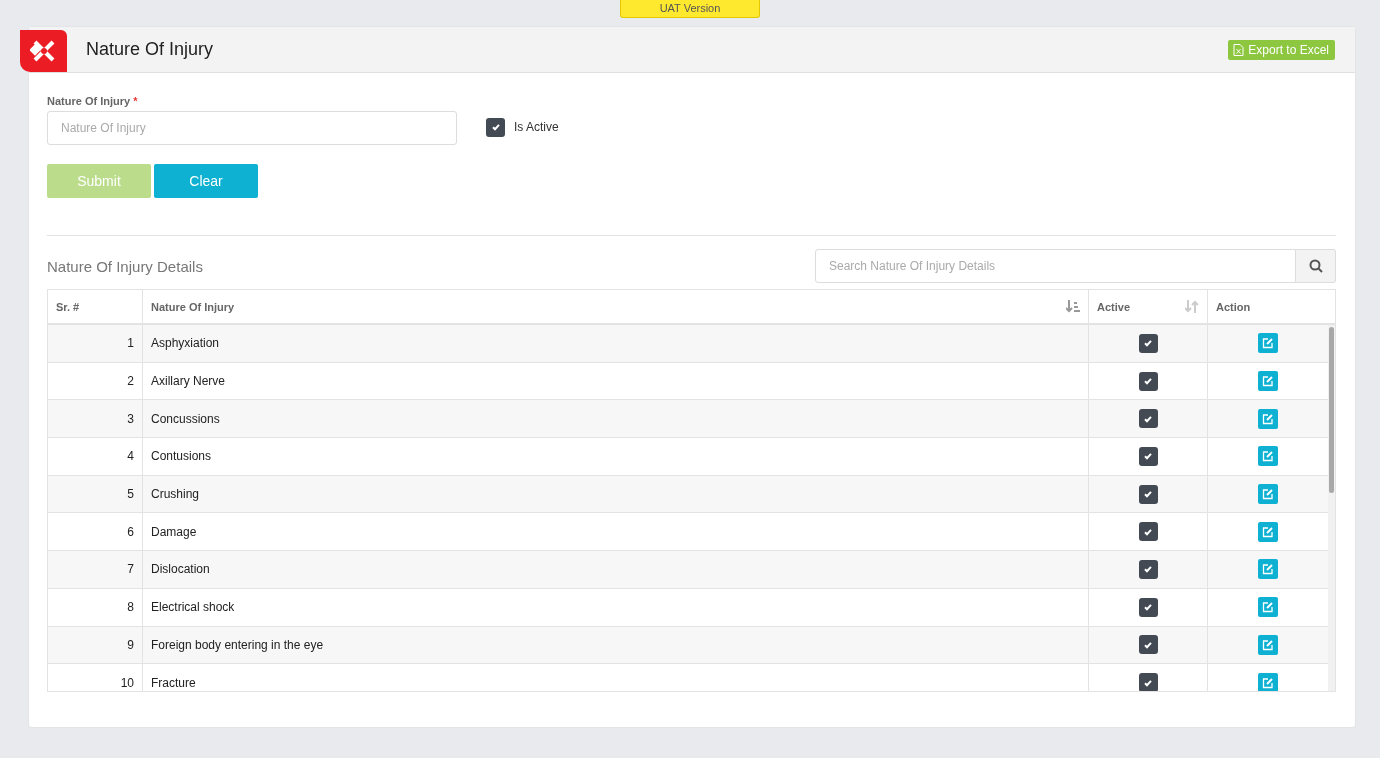  Describe the element at coordinates (95, 306) in the screenshot. I see `column-header: Sr. #` at that location.